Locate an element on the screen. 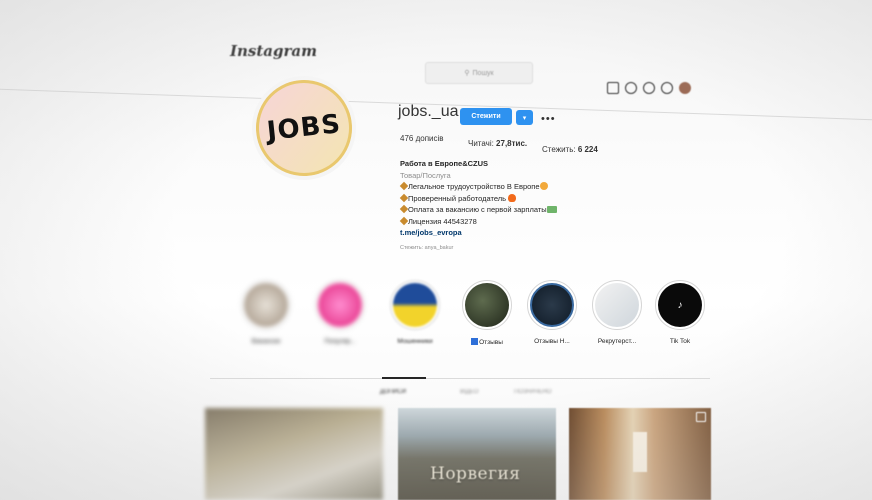 This screenshot has width=872, height=500. multiple-images-icon is located at coordinates (701, 417).